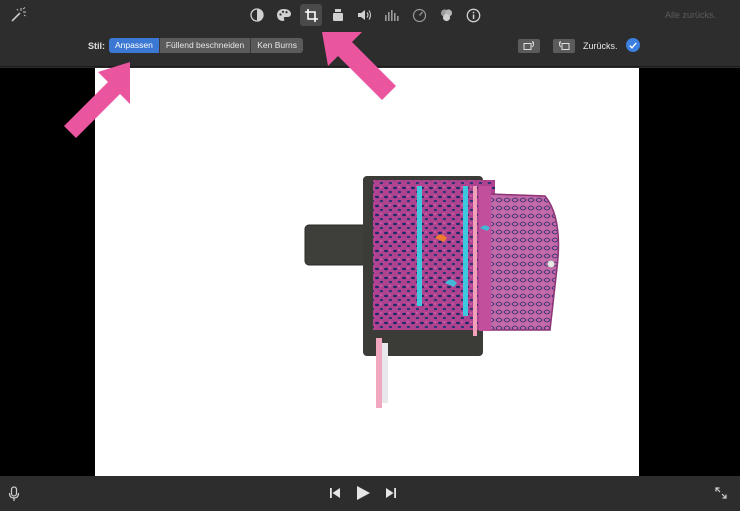  I want to click on equalizer-icon, so click(392, 15).